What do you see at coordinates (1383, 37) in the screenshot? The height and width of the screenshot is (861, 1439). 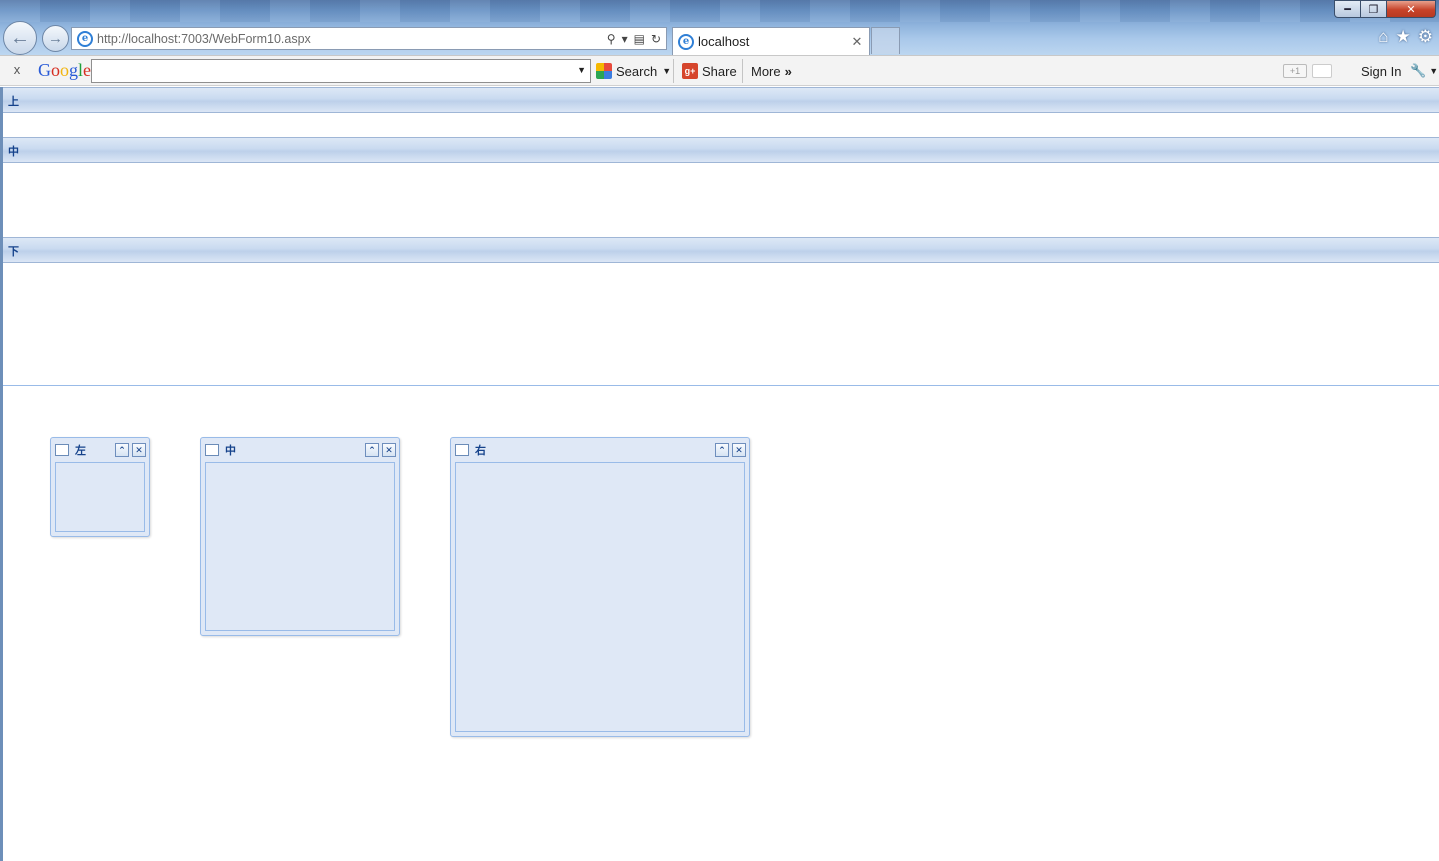 I see `home-icon: ⌂` at bounding box center [1383, 37].